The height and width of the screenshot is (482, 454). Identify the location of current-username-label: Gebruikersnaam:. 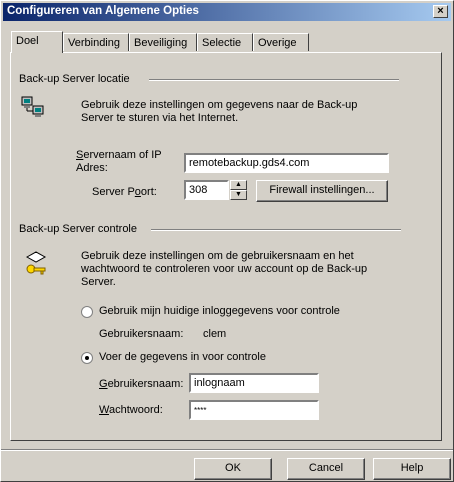
(141, 334).